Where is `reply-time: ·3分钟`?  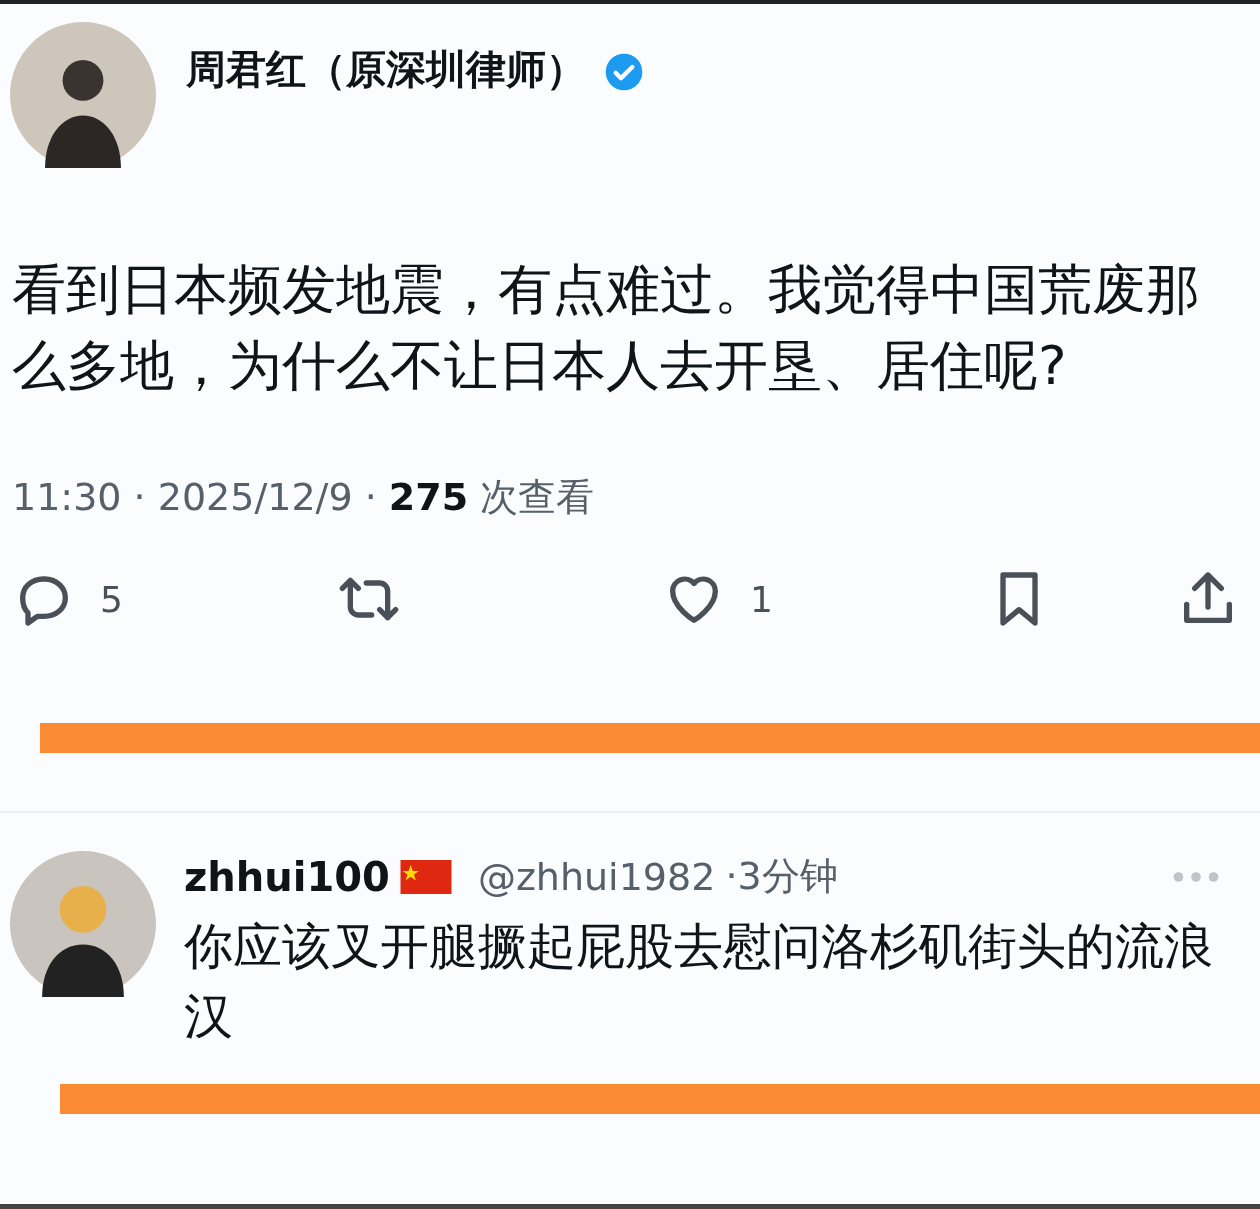
reply-time: ·3分钟 is located at coordinates (781, 876).